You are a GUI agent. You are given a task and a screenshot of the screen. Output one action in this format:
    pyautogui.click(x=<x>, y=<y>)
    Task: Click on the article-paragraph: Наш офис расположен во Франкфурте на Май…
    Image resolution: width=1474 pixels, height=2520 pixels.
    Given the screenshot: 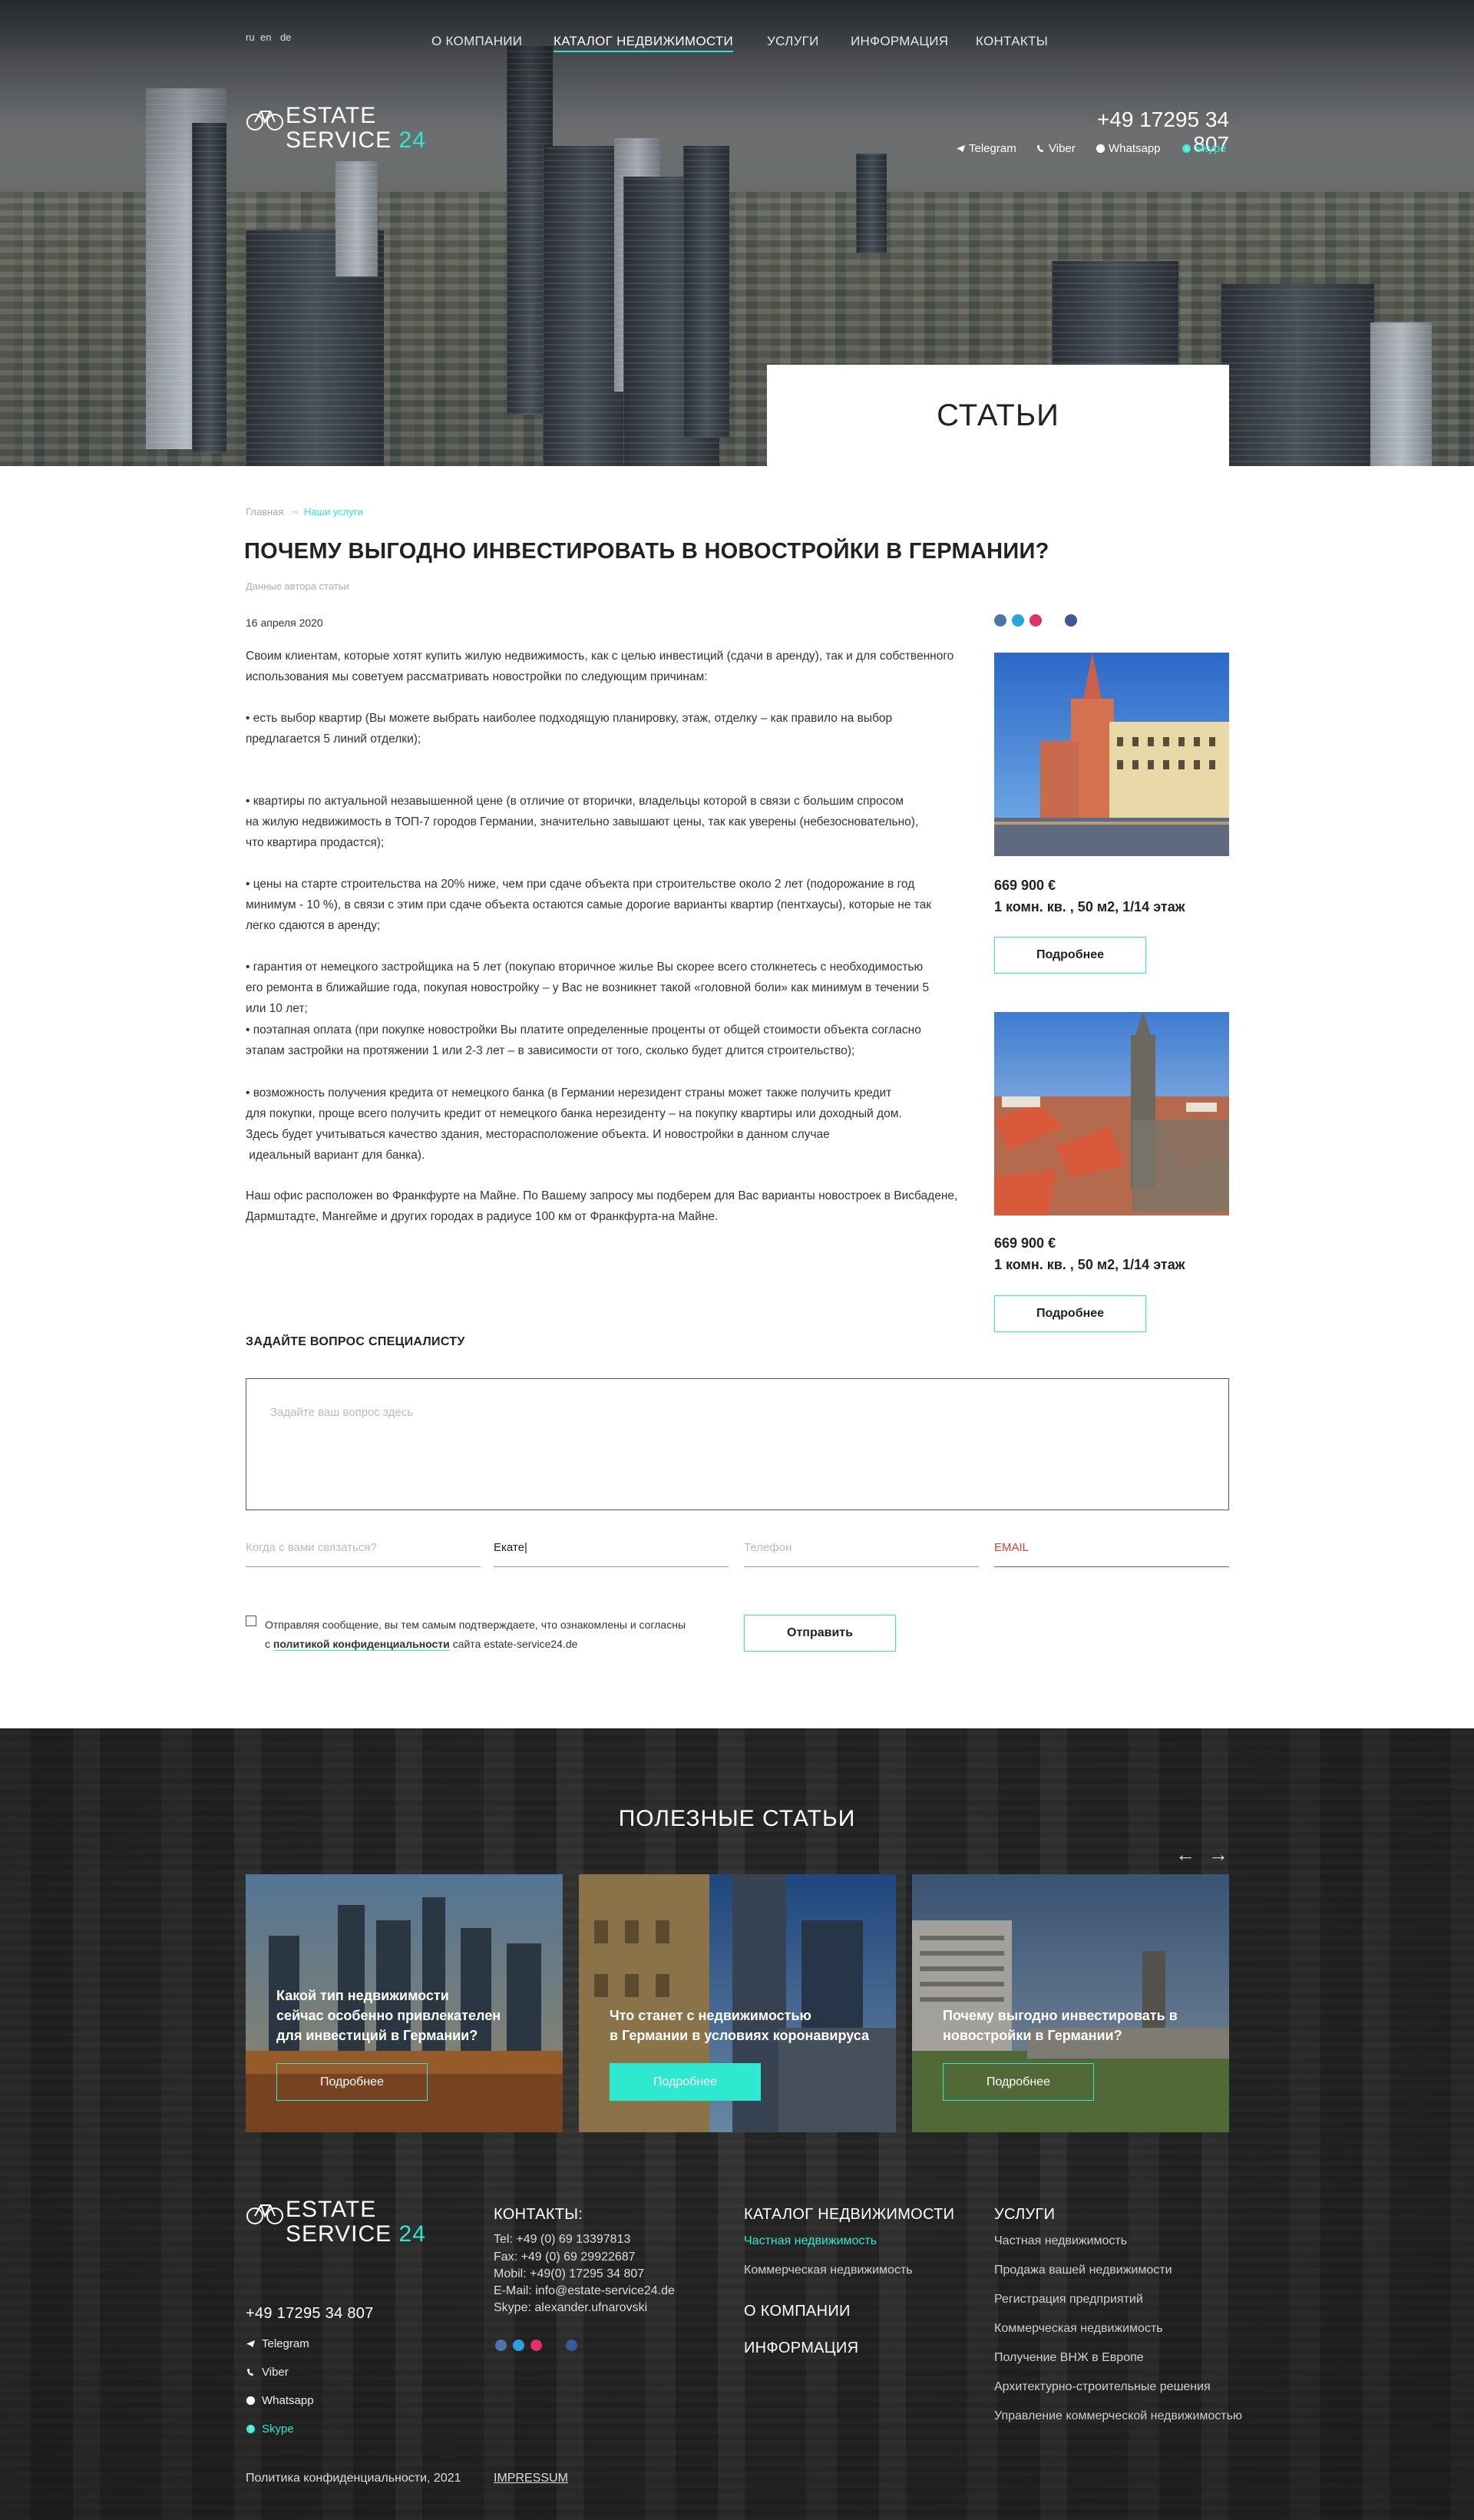 What is the action you would take?
    pyautogui.click(x=656, y=1207)
    